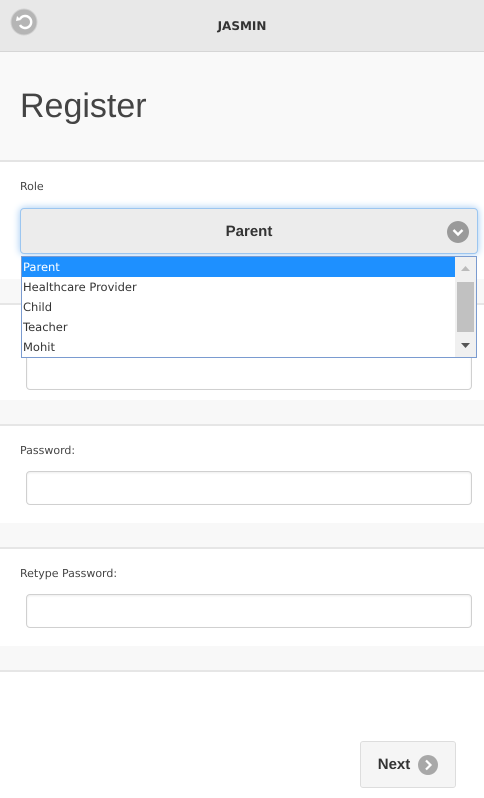 The height and width of the screenshot is (798, 484). Describe the element at coordinates (83, 106) in the screenshot. I see `page-title: Register` at that location.